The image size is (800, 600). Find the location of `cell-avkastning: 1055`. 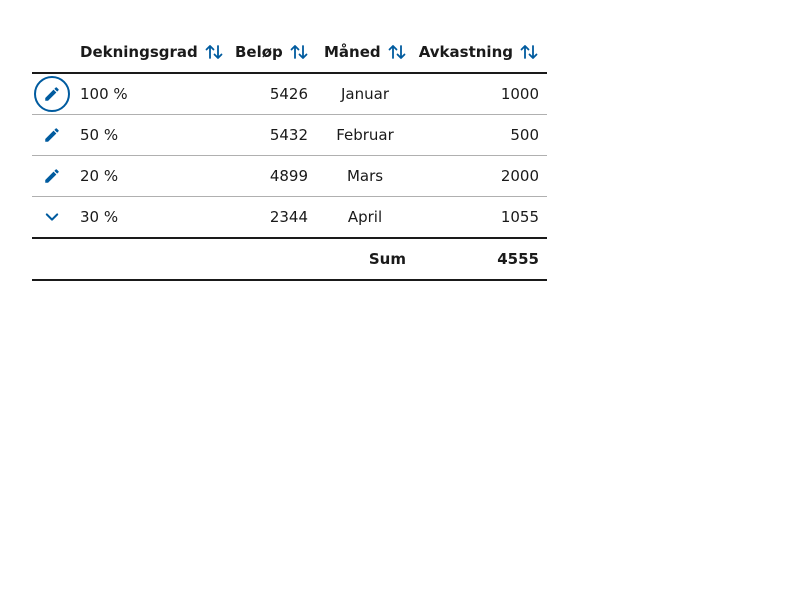

cell-avkastning: 1055 is located at coordinates (480, 217).